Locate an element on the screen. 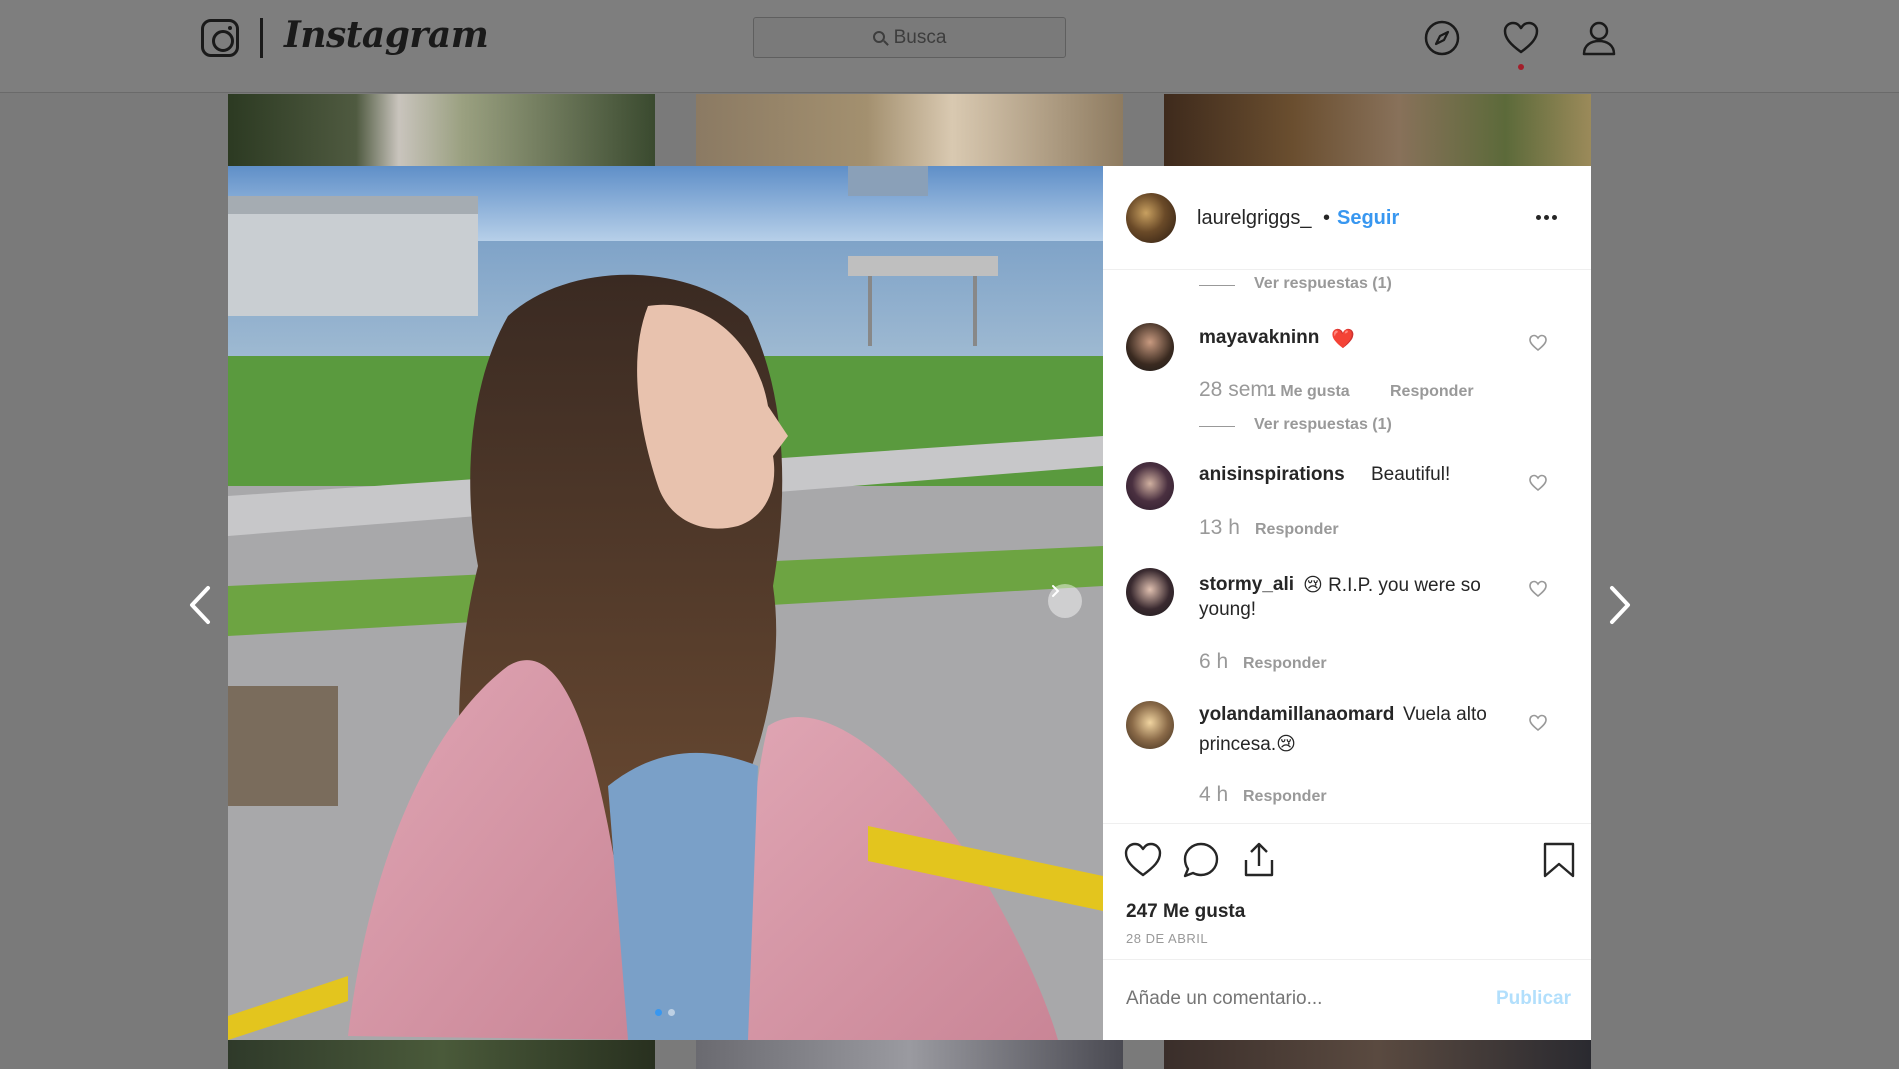 This screenshot has width=1899, height=1069. next-post-arrow-icon is located at coordinates (1620, 605).